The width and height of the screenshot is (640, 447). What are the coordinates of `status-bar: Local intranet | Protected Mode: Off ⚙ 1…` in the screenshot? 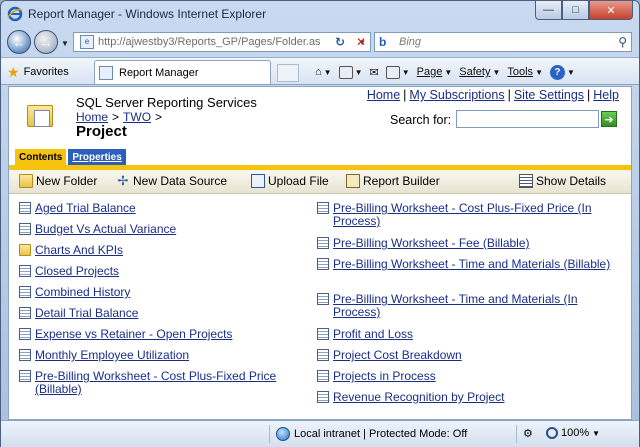 It's located at (320, 433).